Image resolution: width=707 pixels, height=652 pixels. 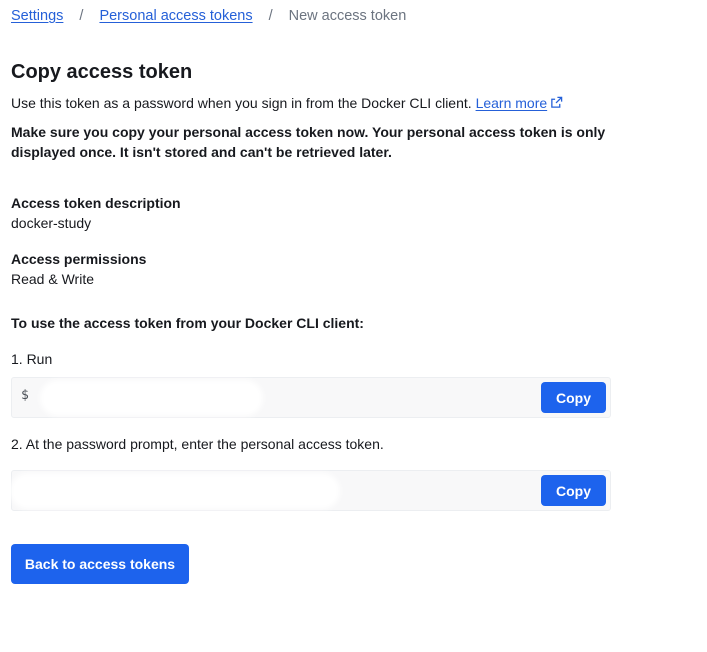 I want to click on token-description-value: docker-study, so click(x=51, y=223).